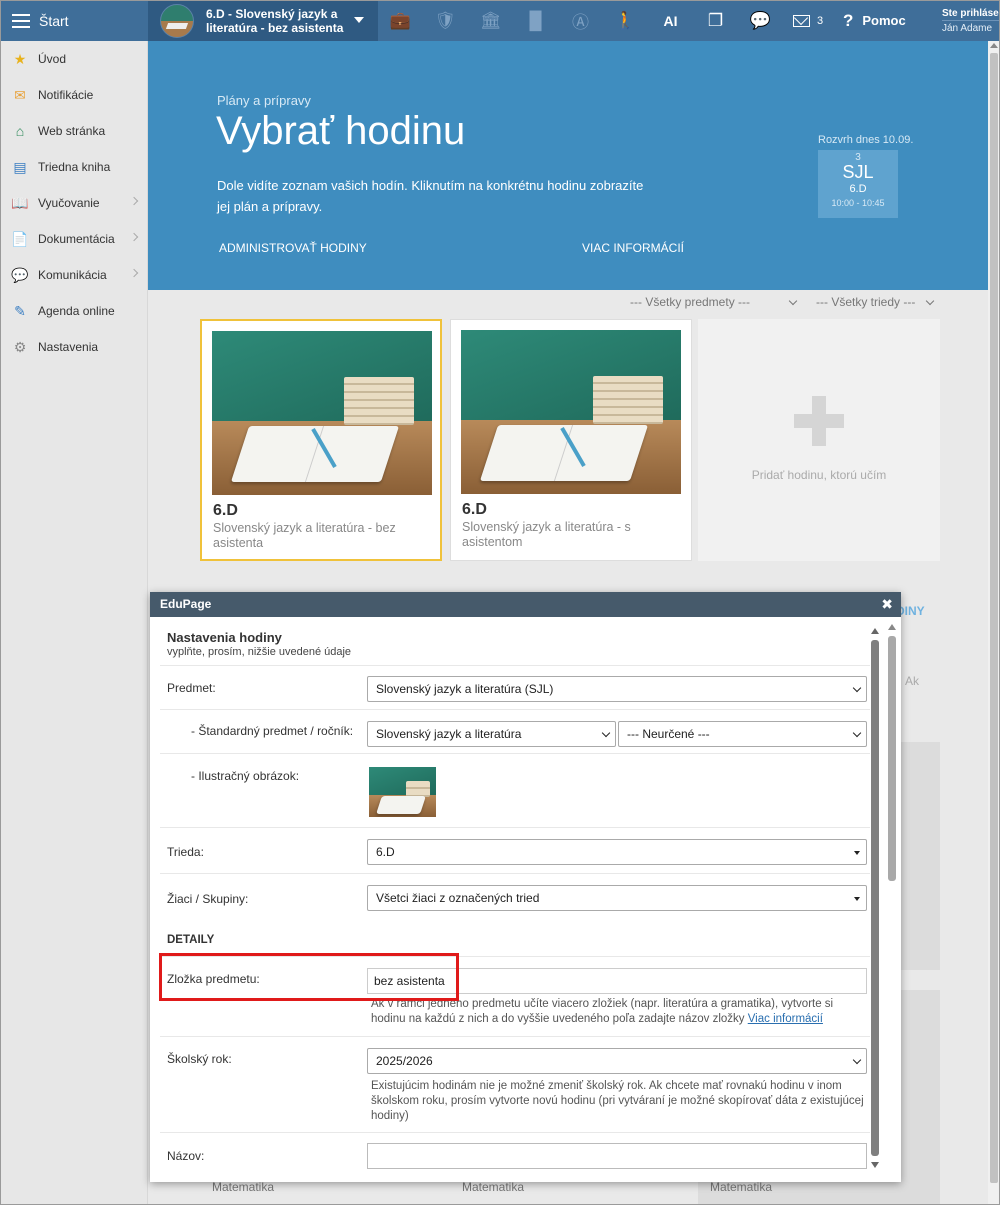 This screenshot has width=1000, height=1205. I want to click on dialog-header: EduPage ✖, so click(525, 604).